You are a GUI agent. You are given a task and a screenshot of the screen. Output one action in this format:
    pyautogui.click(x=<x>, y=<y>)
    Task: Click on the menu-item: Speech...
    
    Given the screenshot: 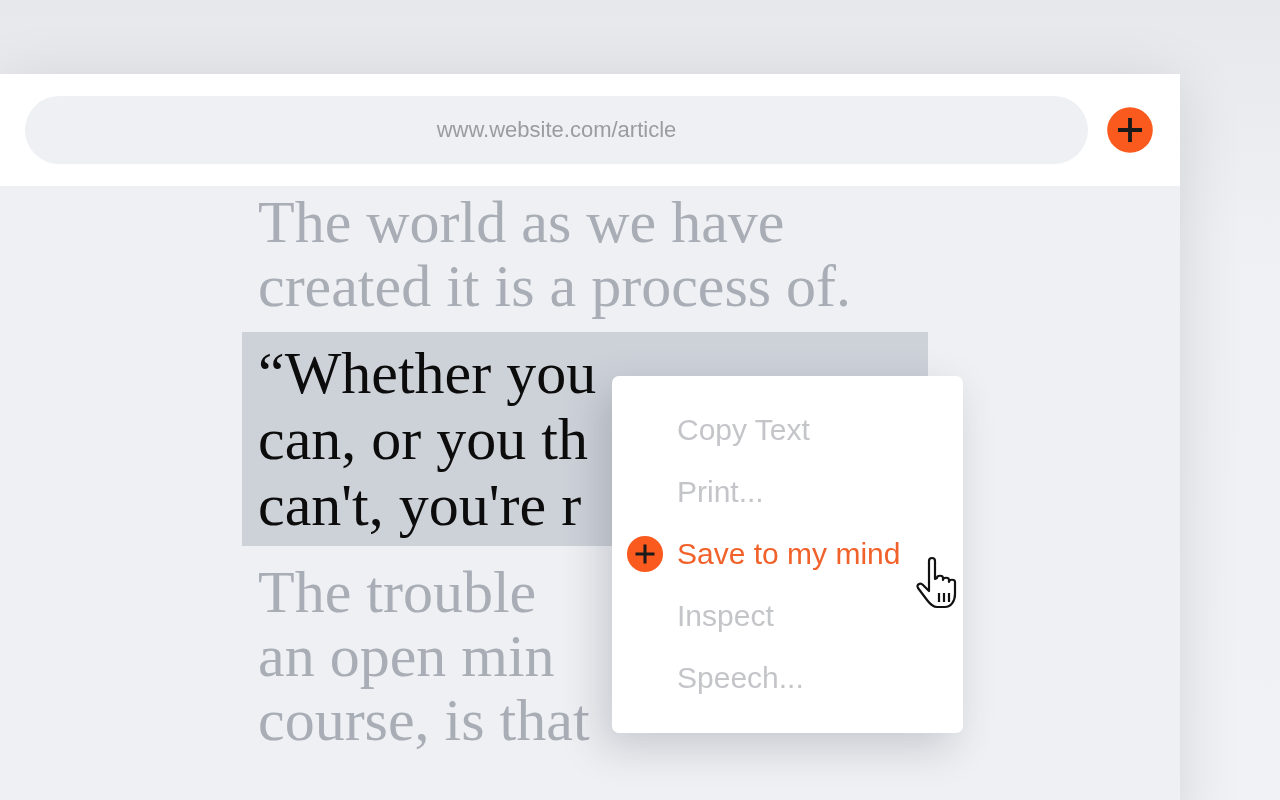 What is the action you would take?
    pyautogui.click(x=787, y=678)
    